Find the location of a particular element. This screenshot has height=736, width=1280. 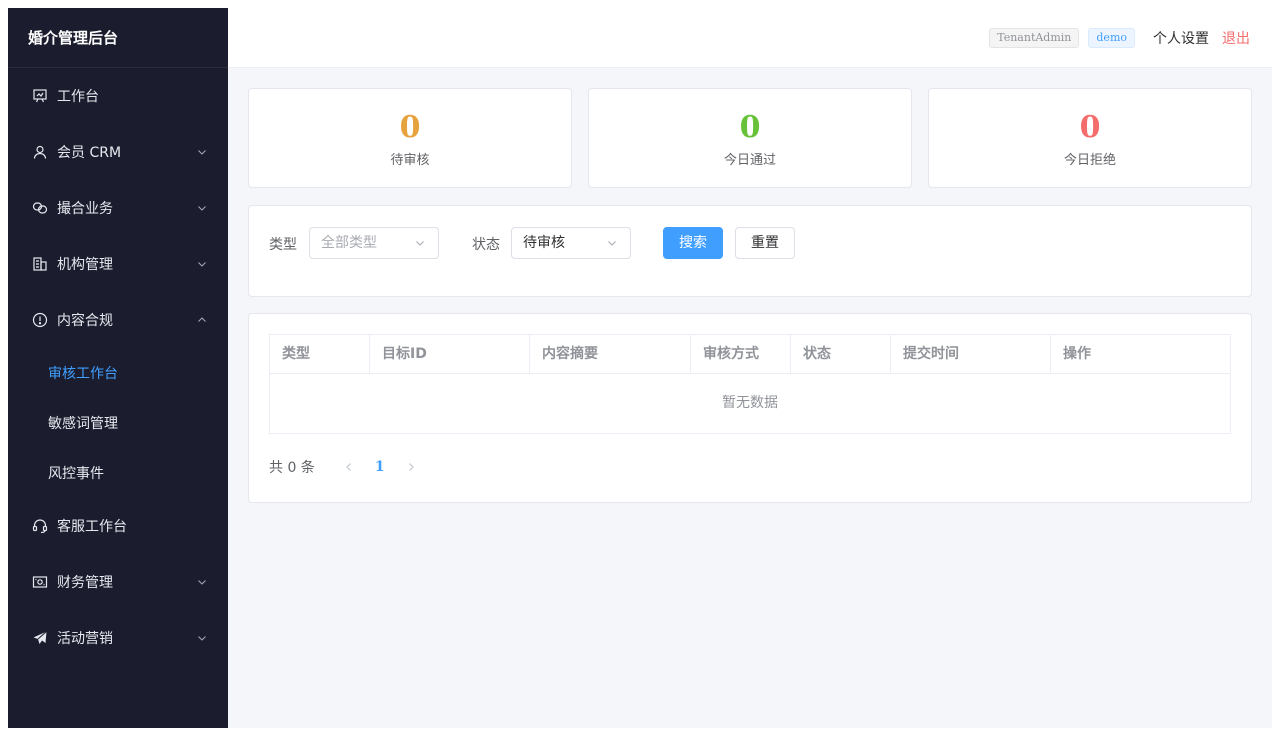

personal-settings-link: 个人设置 is located at coordinates (1181, 38).